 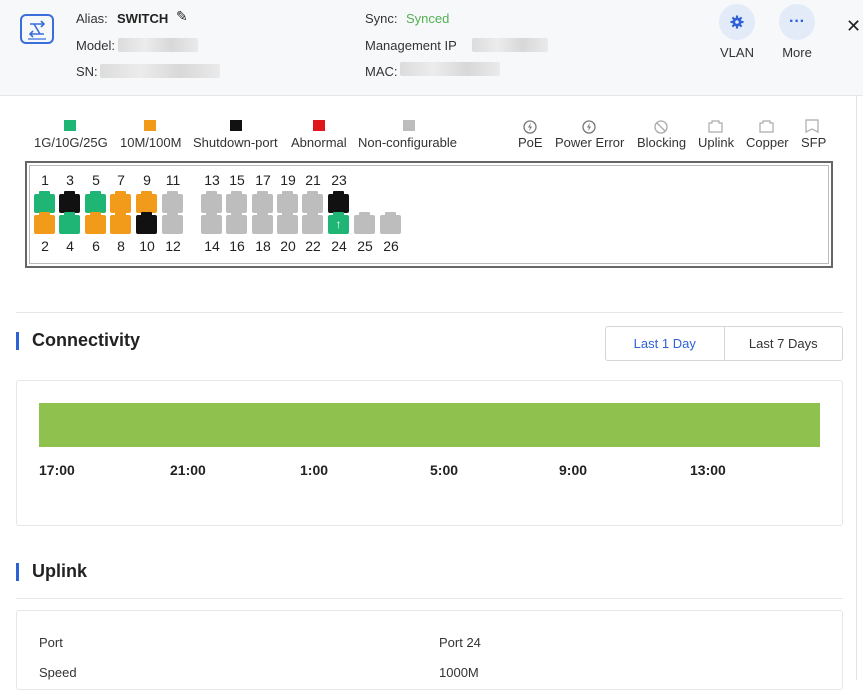 I want to click on sn-value-redacted, so click(x=160, y=71).